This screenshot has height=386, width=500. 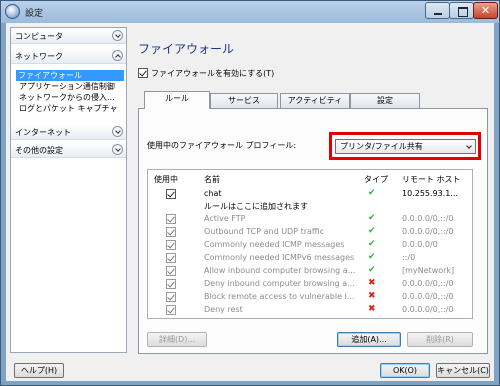 I want to click on profile-label: 使用中のファイアウォール プロフィール:, so click(x=222, y=145).